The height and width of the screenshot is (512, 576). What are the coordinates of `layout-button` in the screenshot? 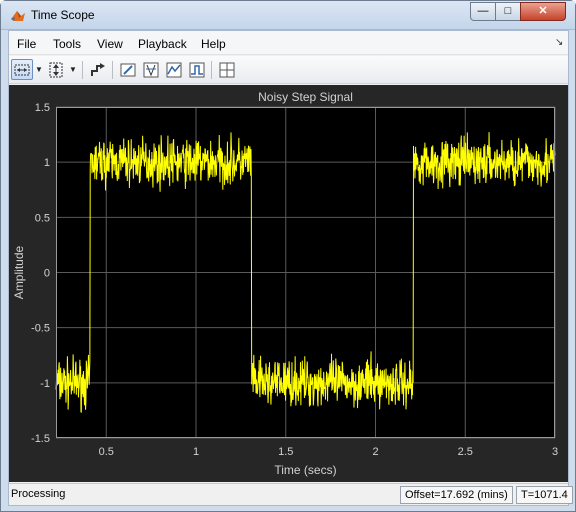 It's located at (227, 69).